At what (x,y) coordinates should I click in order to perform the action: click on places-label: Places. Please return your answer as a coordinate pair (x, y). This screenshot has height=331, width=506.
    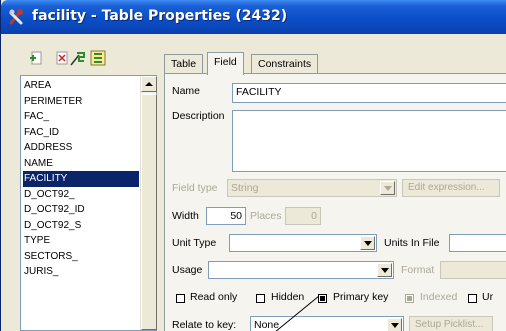
    Looking at the image, I should click on (266, 216).